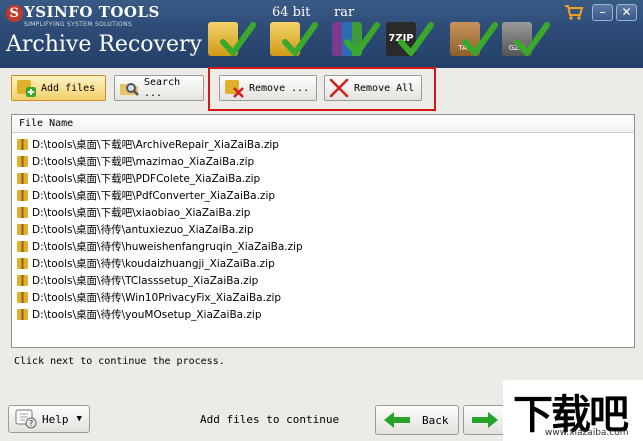  What do you see at coordinates (397, 420) in the screenshot?
I see `arrow-left-icon` at bounding box center [397, 420].